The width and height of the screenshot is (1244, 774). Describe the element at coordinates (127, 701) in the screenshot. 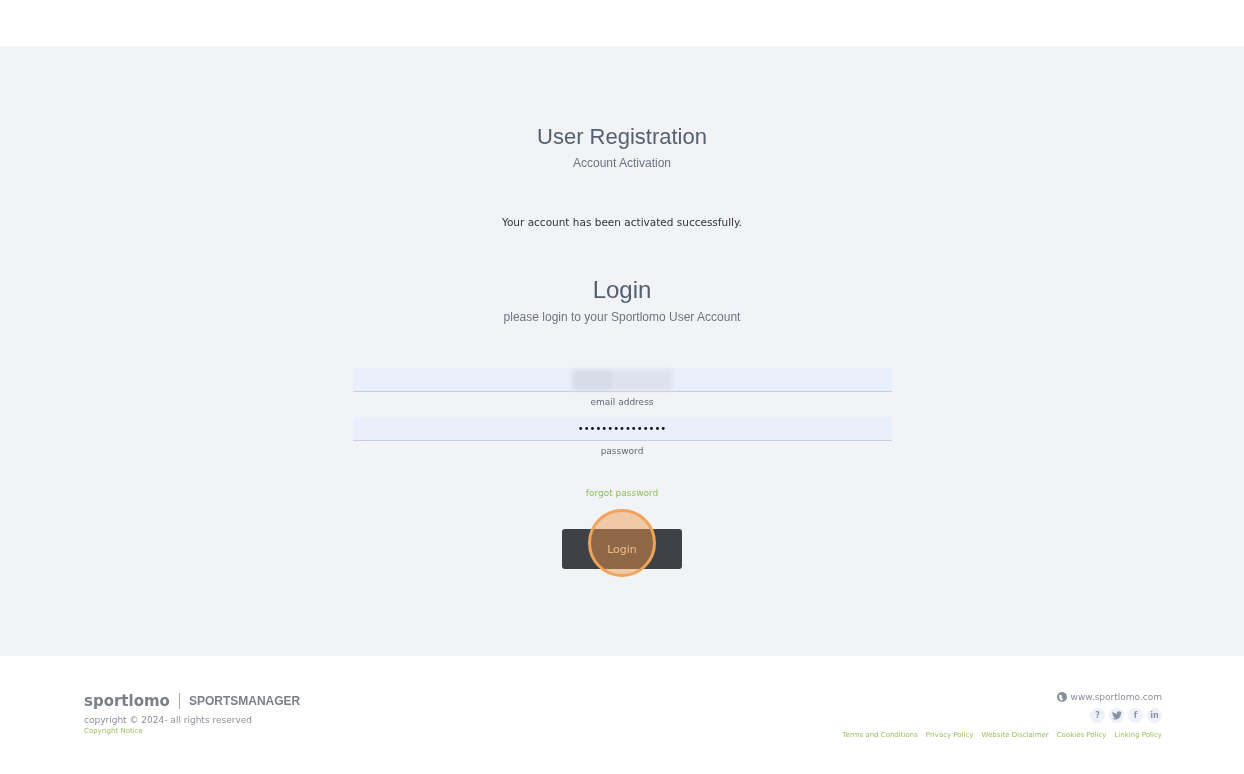

I see `brand-logo: sportlomo` at that location.